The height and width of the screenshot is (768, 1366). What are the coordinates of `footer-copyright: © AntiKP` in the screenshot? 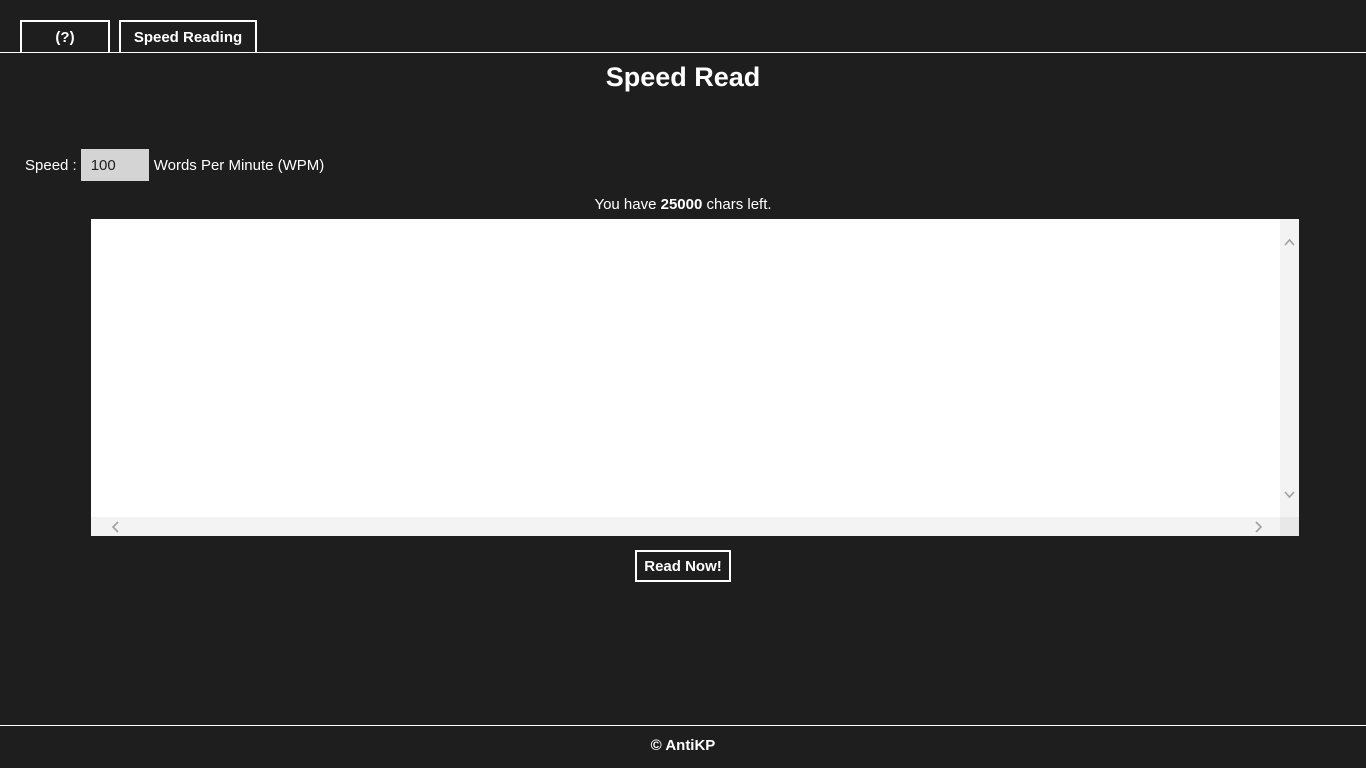 It's located at (683, 745).